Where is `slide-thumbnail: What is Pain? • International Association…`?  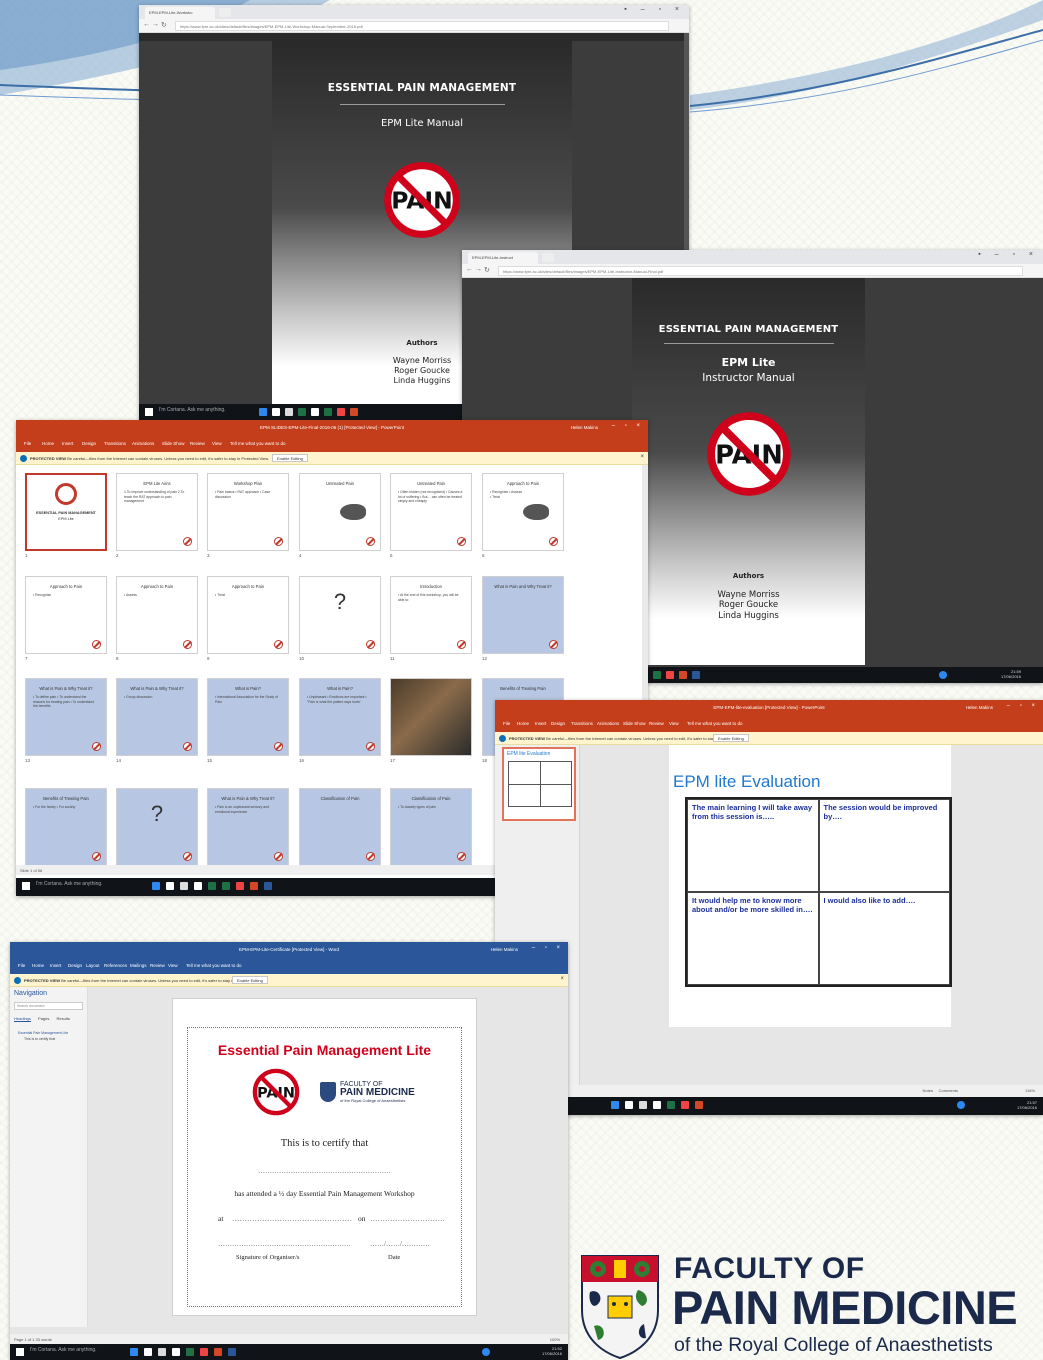 slide-thumbnail: What is Pain? • International Association… is located at coordinates (248, 717).